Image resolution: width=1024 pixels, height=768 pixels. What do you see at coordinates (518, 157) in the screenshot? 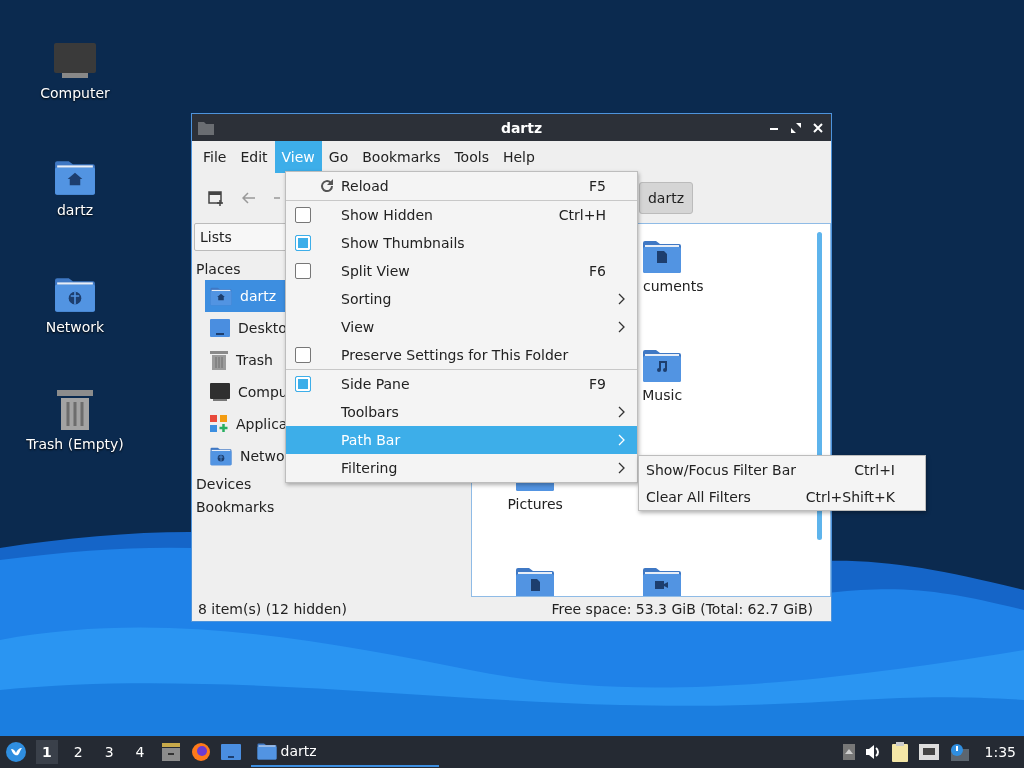
I see `menu-item: Help` at bounding box center [518, 157].